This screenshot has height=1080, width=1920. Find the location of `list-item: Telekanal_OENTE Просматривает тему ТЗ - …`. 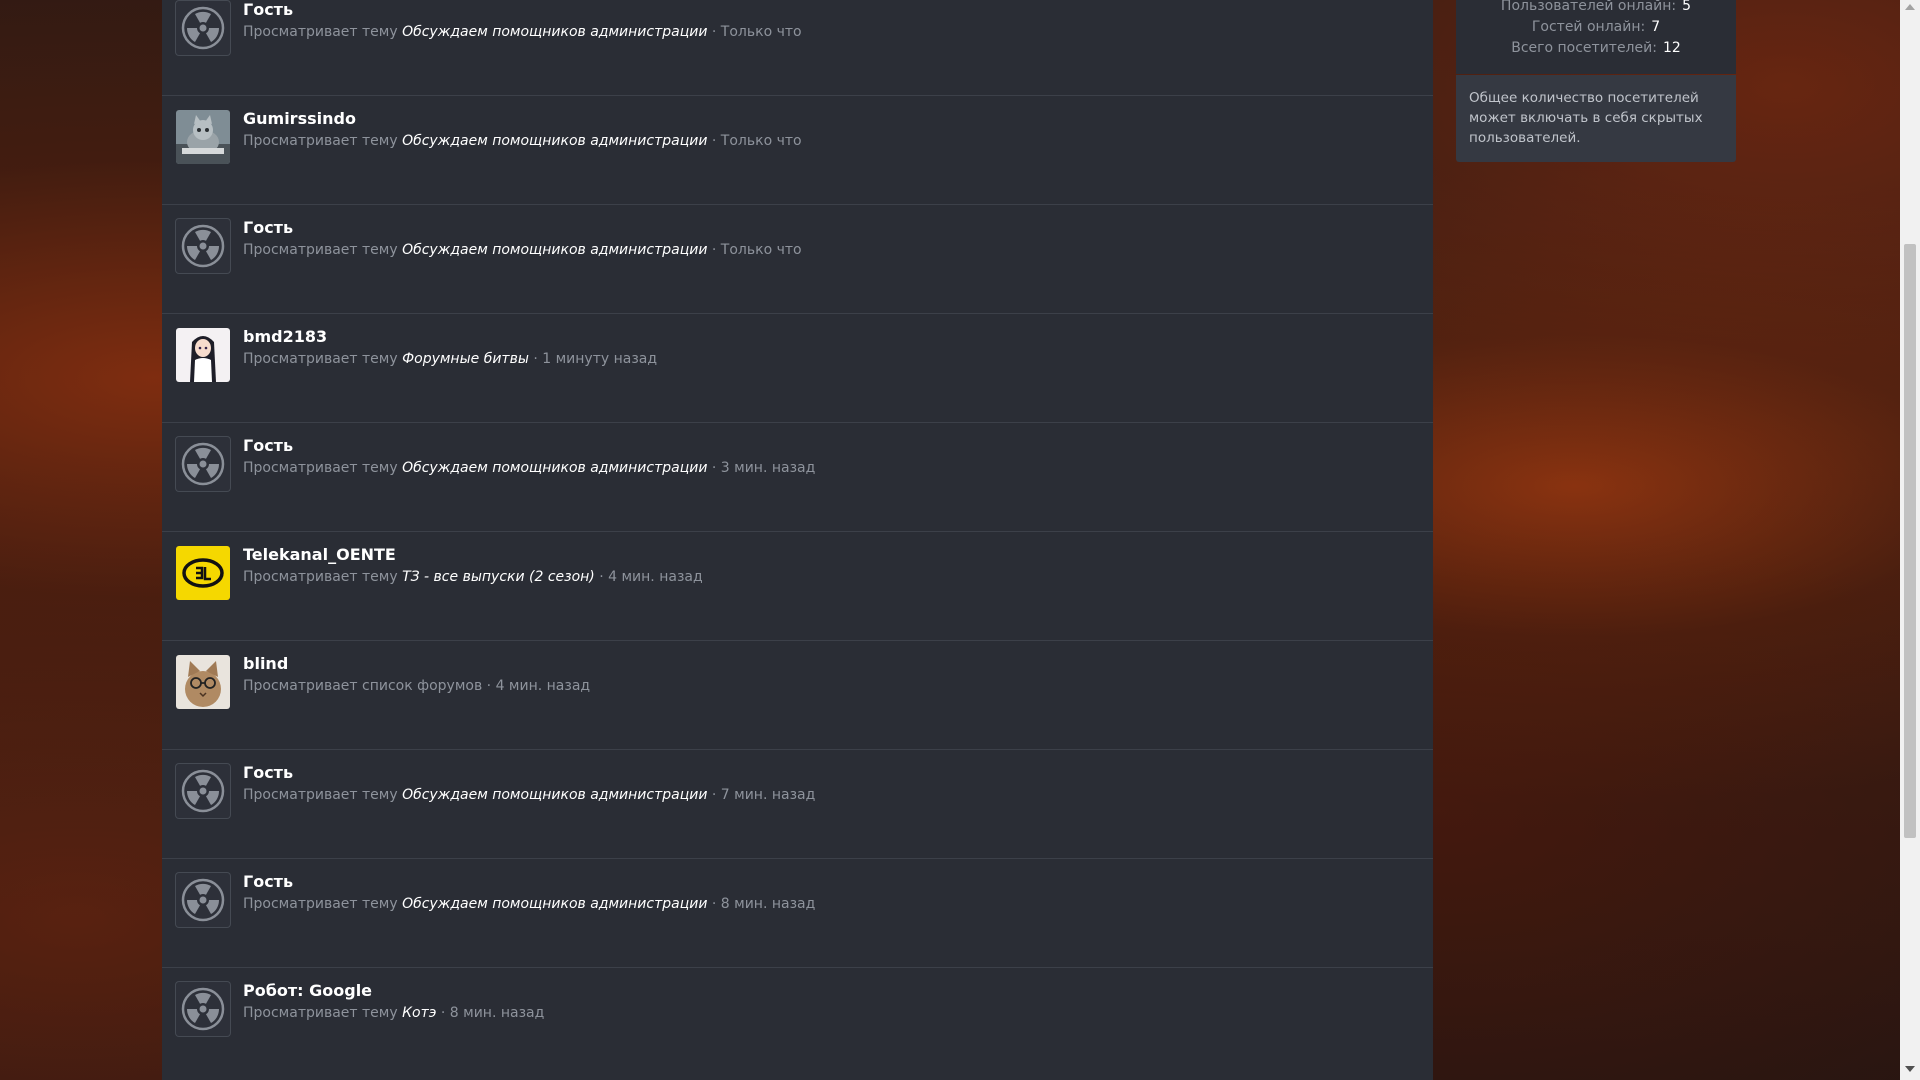

list-item: Telekanal_OENTE Просматривает тему ТЗ - … is located at coordinates (797, 586).